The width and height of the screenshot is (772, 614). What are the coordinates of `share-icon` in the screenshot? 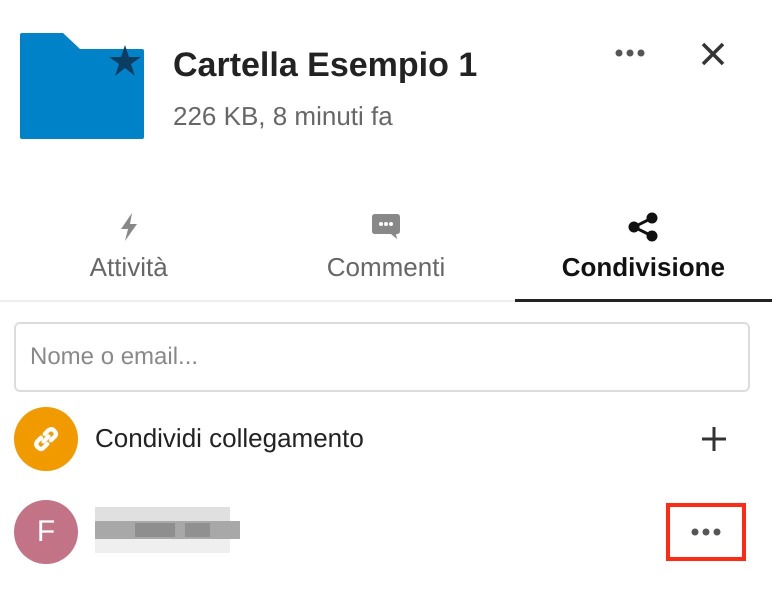 It's located at (643, 227).